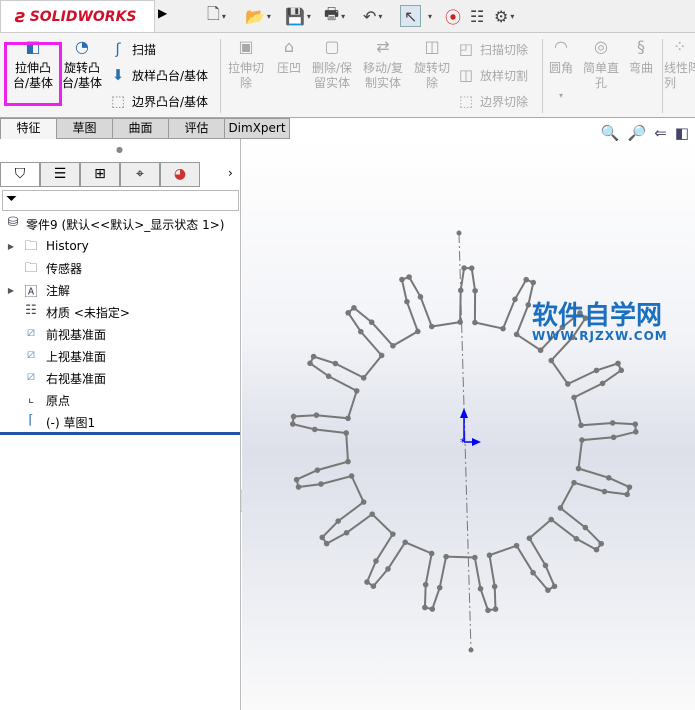 This screenshot has width=695, height=710. I want to click on watermark-url: WWW.RJZXW.COM, so click(600, 336).